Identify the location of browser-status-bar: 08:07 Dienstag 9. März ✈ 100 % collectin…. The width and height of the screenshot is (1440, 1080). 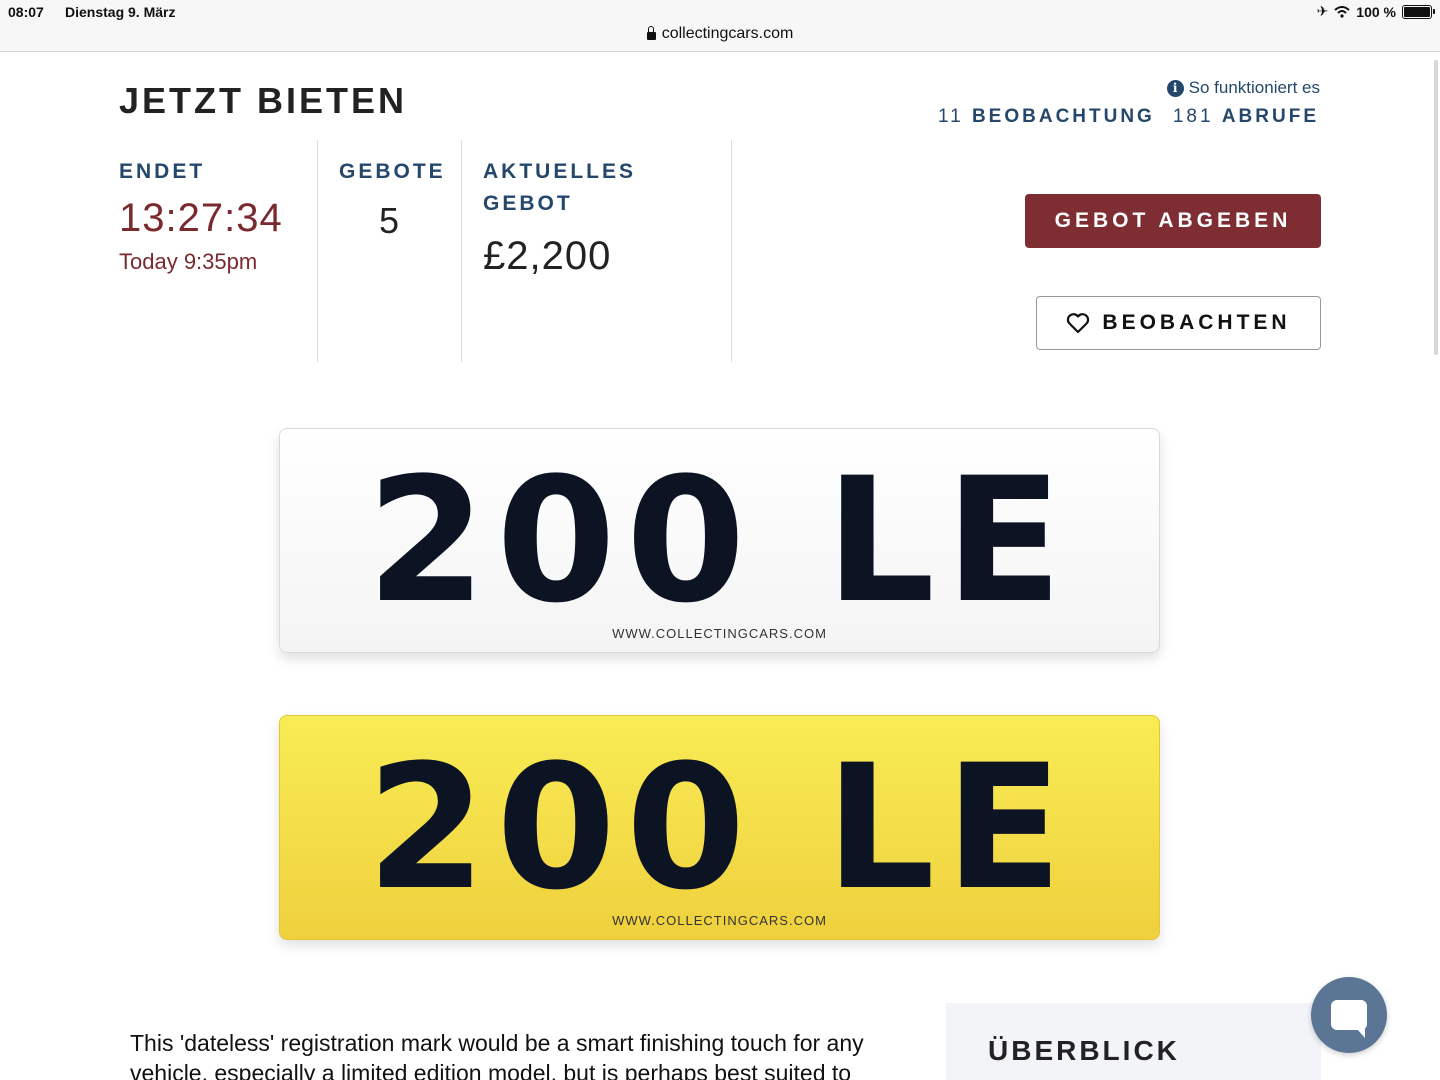
(720, 26).